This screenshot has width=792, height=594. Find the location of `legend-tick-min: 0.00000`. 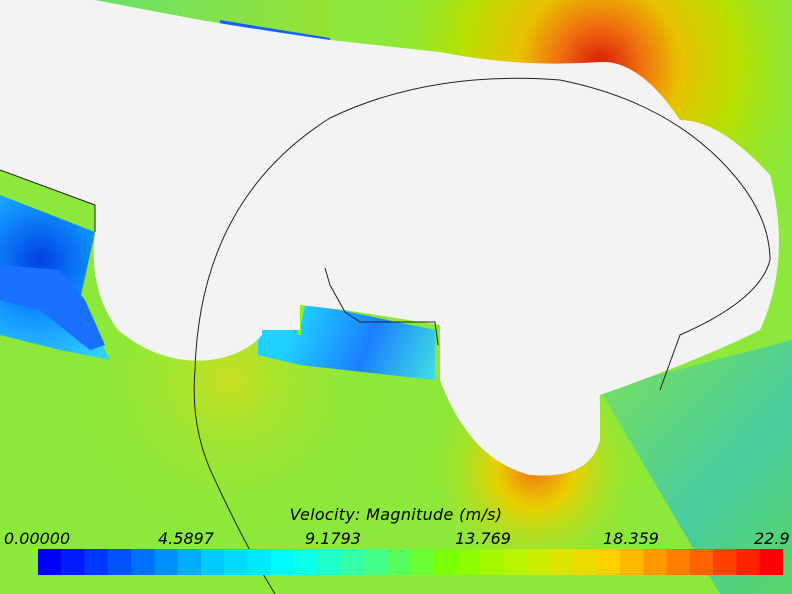

legend-tick-min: 0.00000 is located at coordinates (37, 538).